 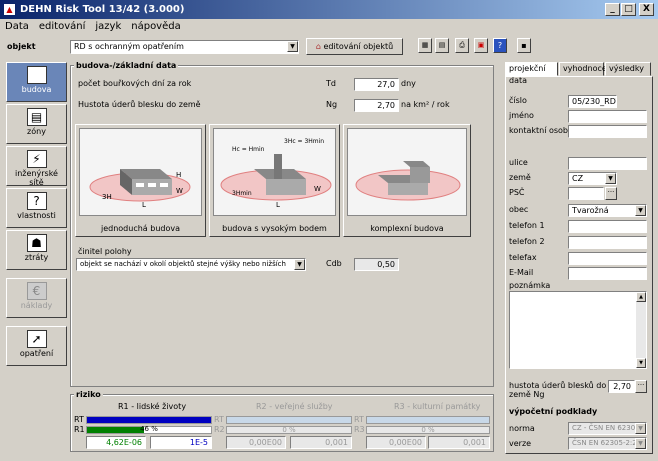 What do you see at coordinates (462, 45) in the screenshot?
I see `printer-icon: ⎙` at bounding box center [462, 45].